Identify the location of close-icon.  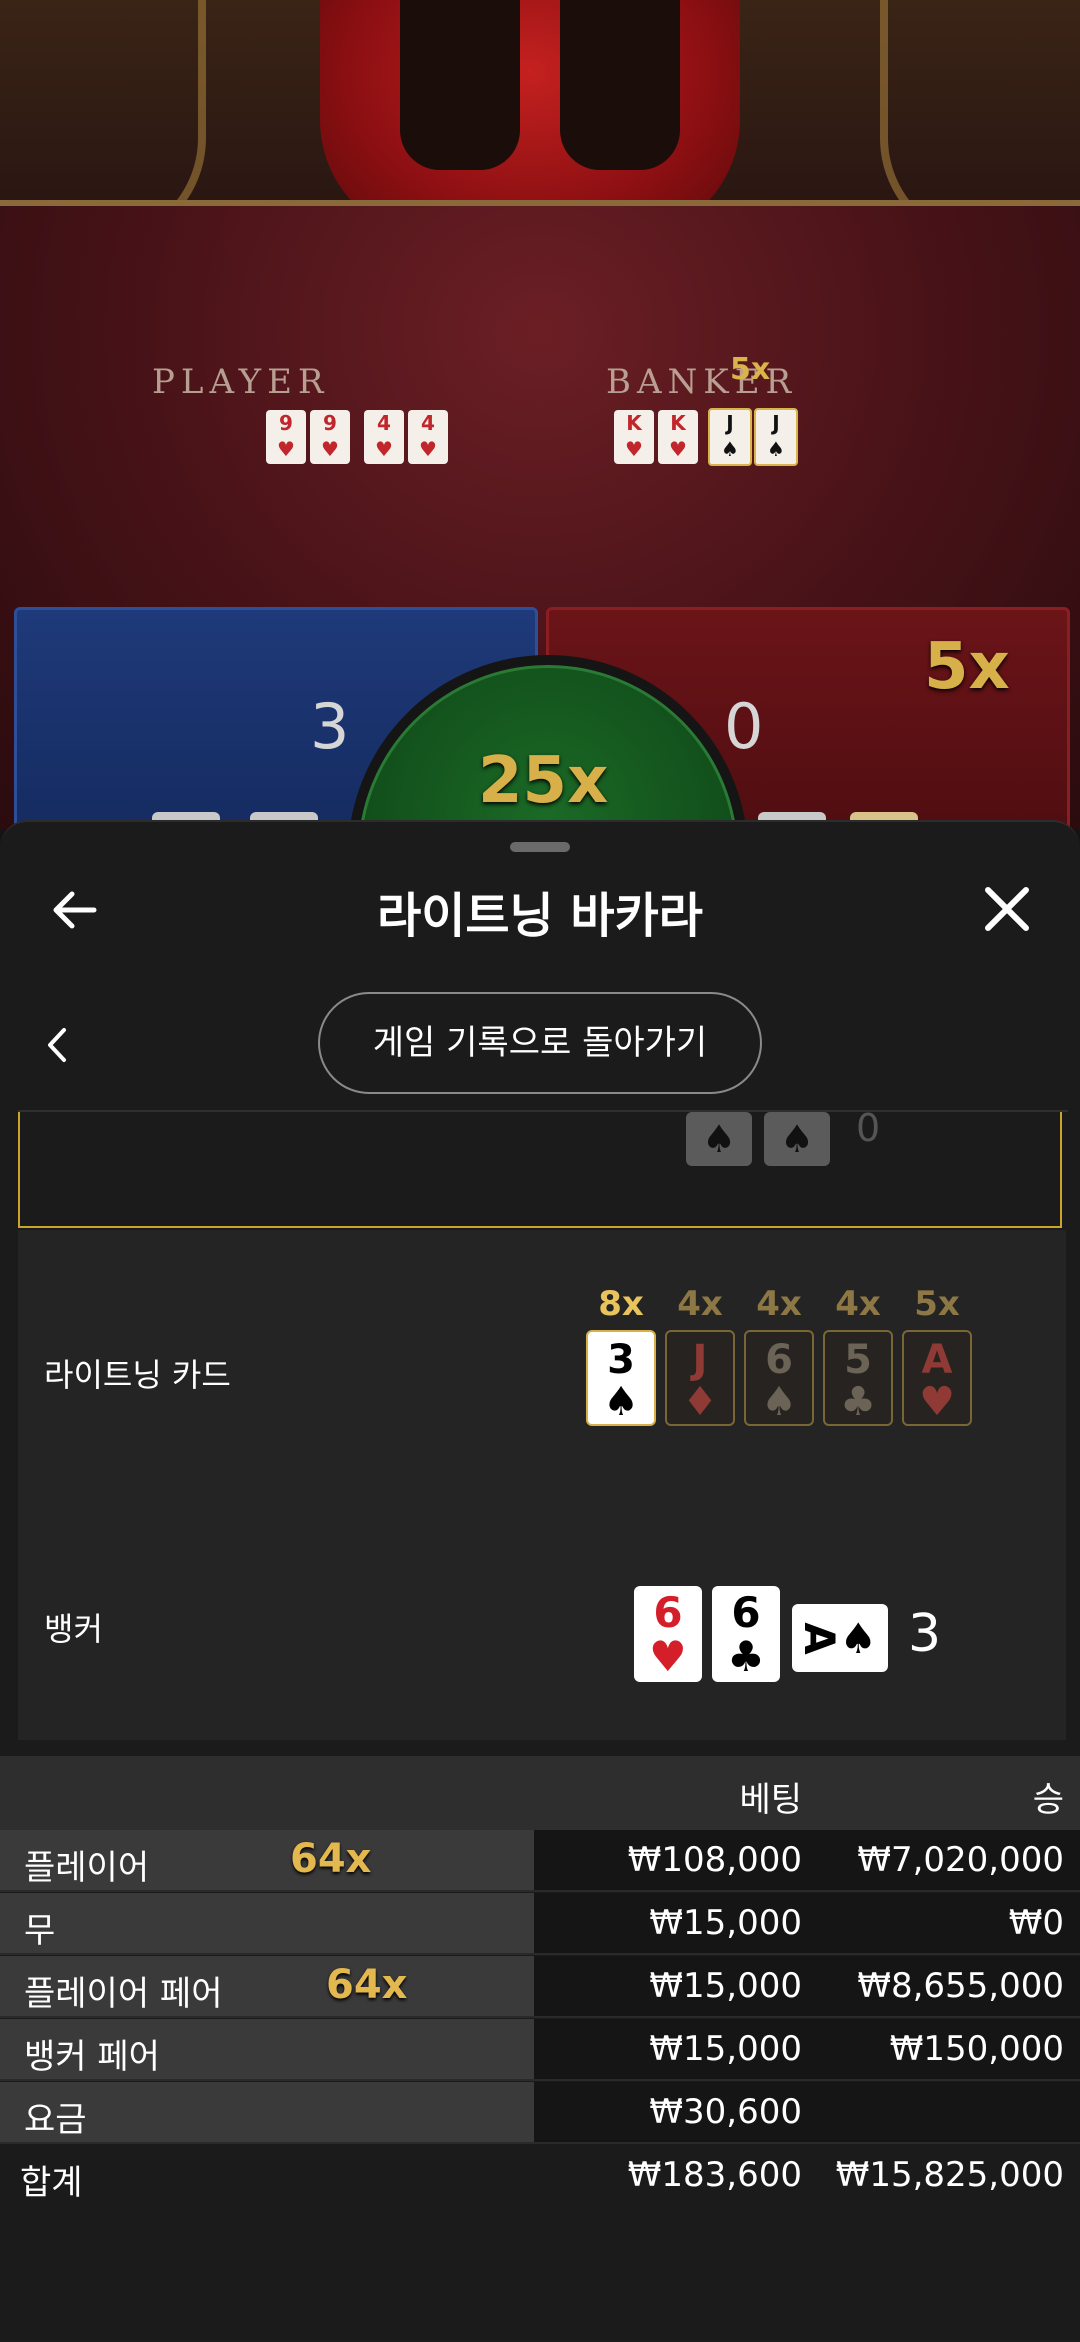
(1007, 909).